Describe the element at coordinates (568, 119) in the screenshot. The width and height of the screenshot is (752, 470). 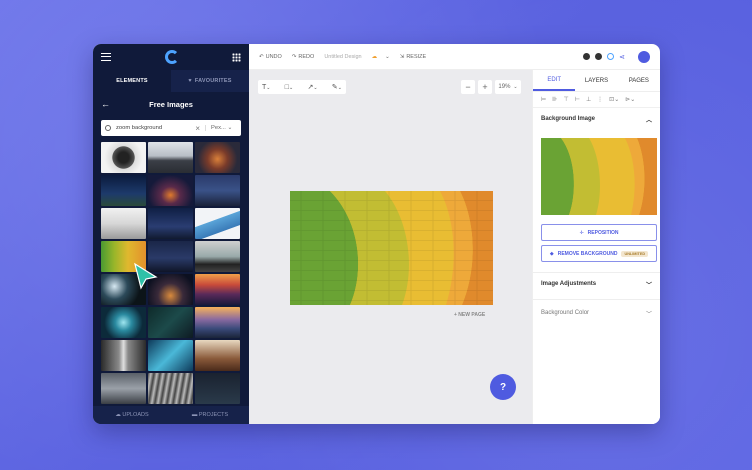
I see `section-title: Background Image` at that location.